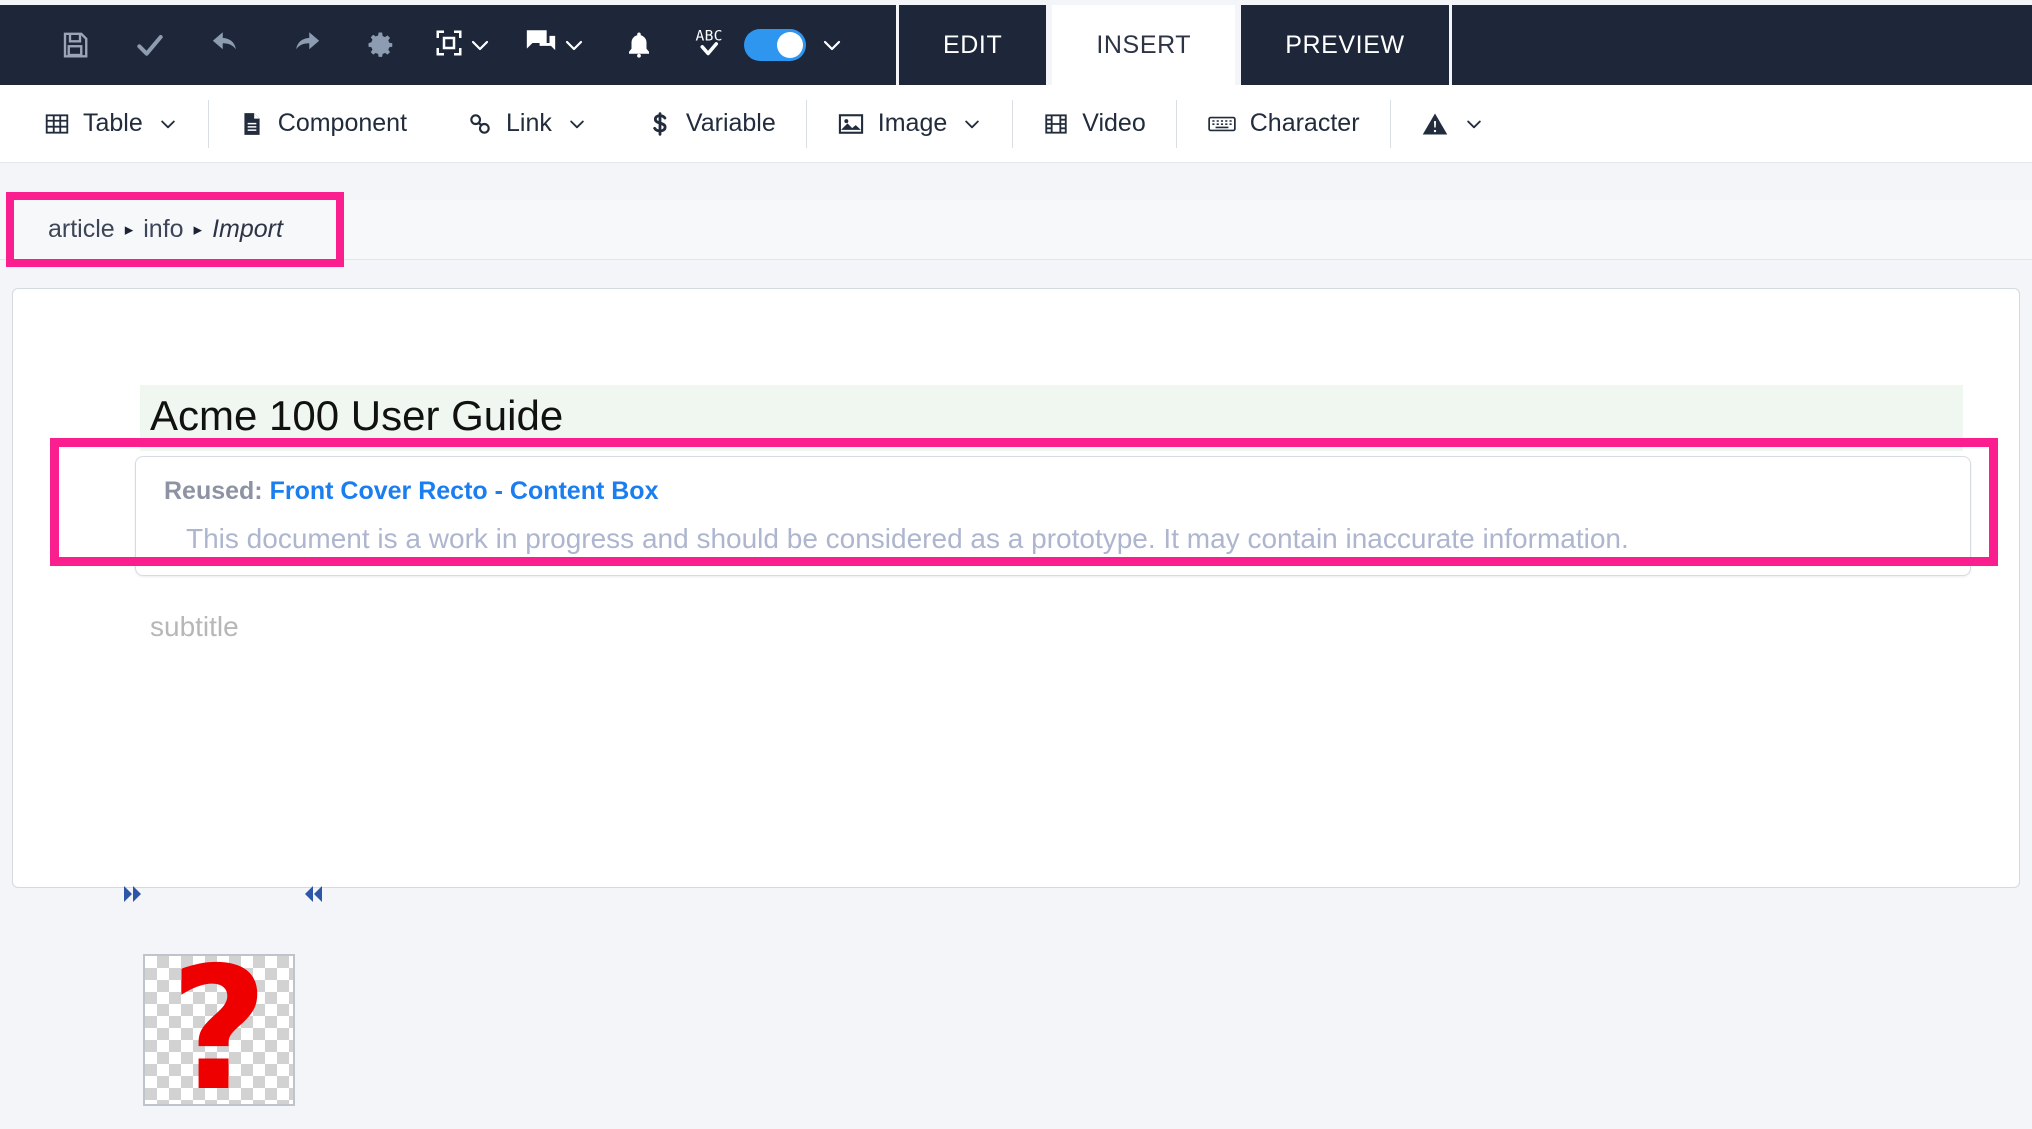  Describe the element at coordinates (150, 45) in the screenshot. I see `check-icon` at that location.